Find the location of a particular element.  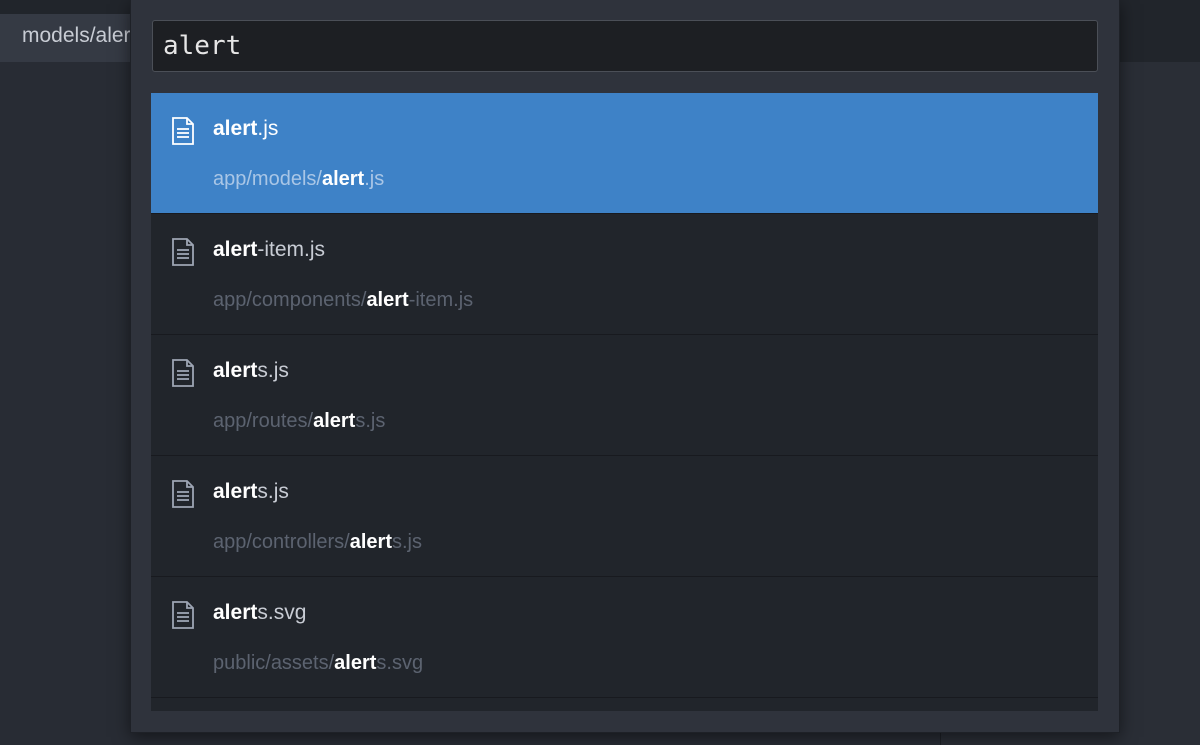

fuzzy-finder-result: alerts.js app/routes/alerts.js is located at coordinates (624, 395).